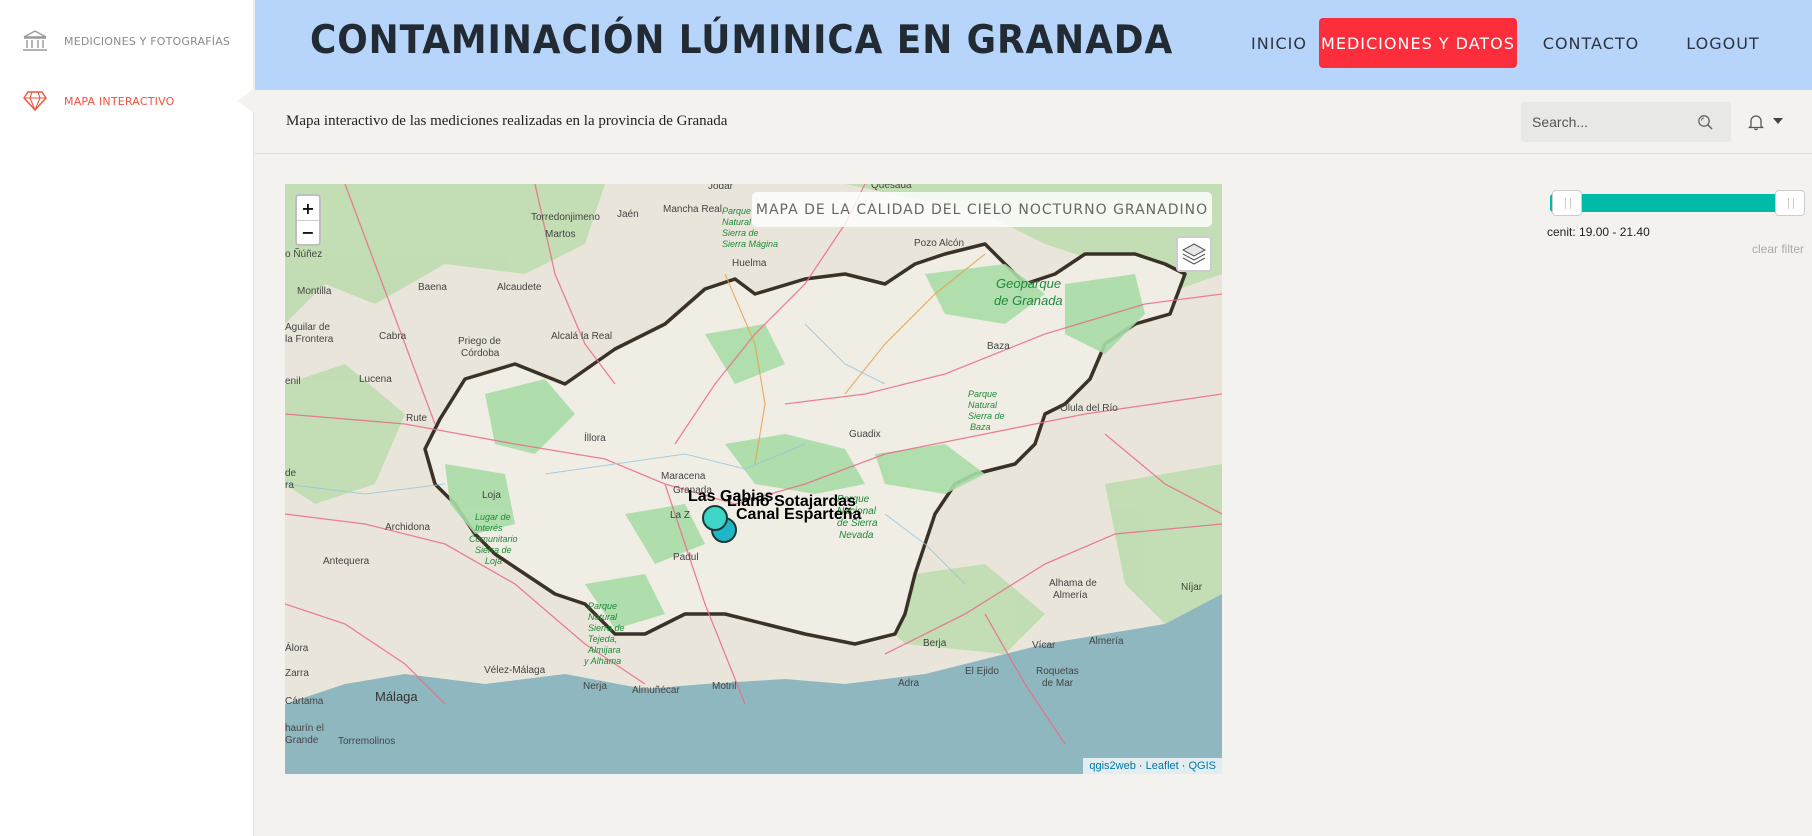 The width and height of the screenshot is (1812, 836). Describe the element at coordinates (246, 101) in the screenshot. I see `active-item-pointer` at that location.